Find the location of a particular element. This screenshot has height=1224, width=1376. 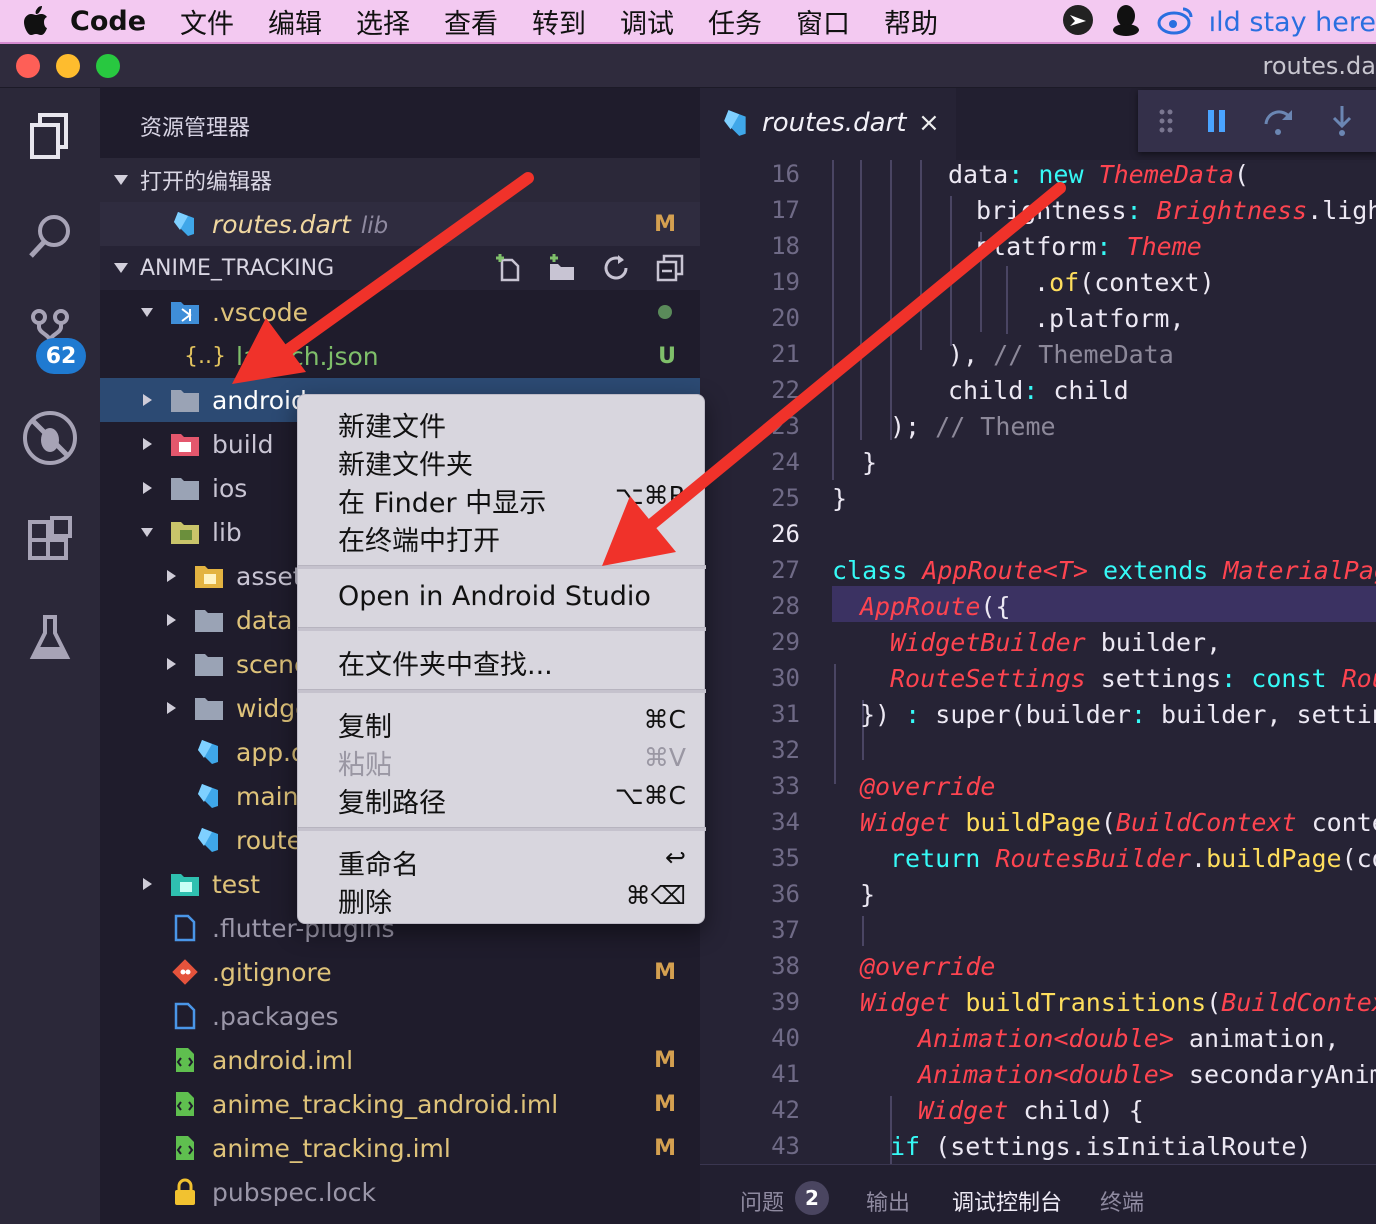

tab-problems: 问题 is located at coordinates (762, 1201).